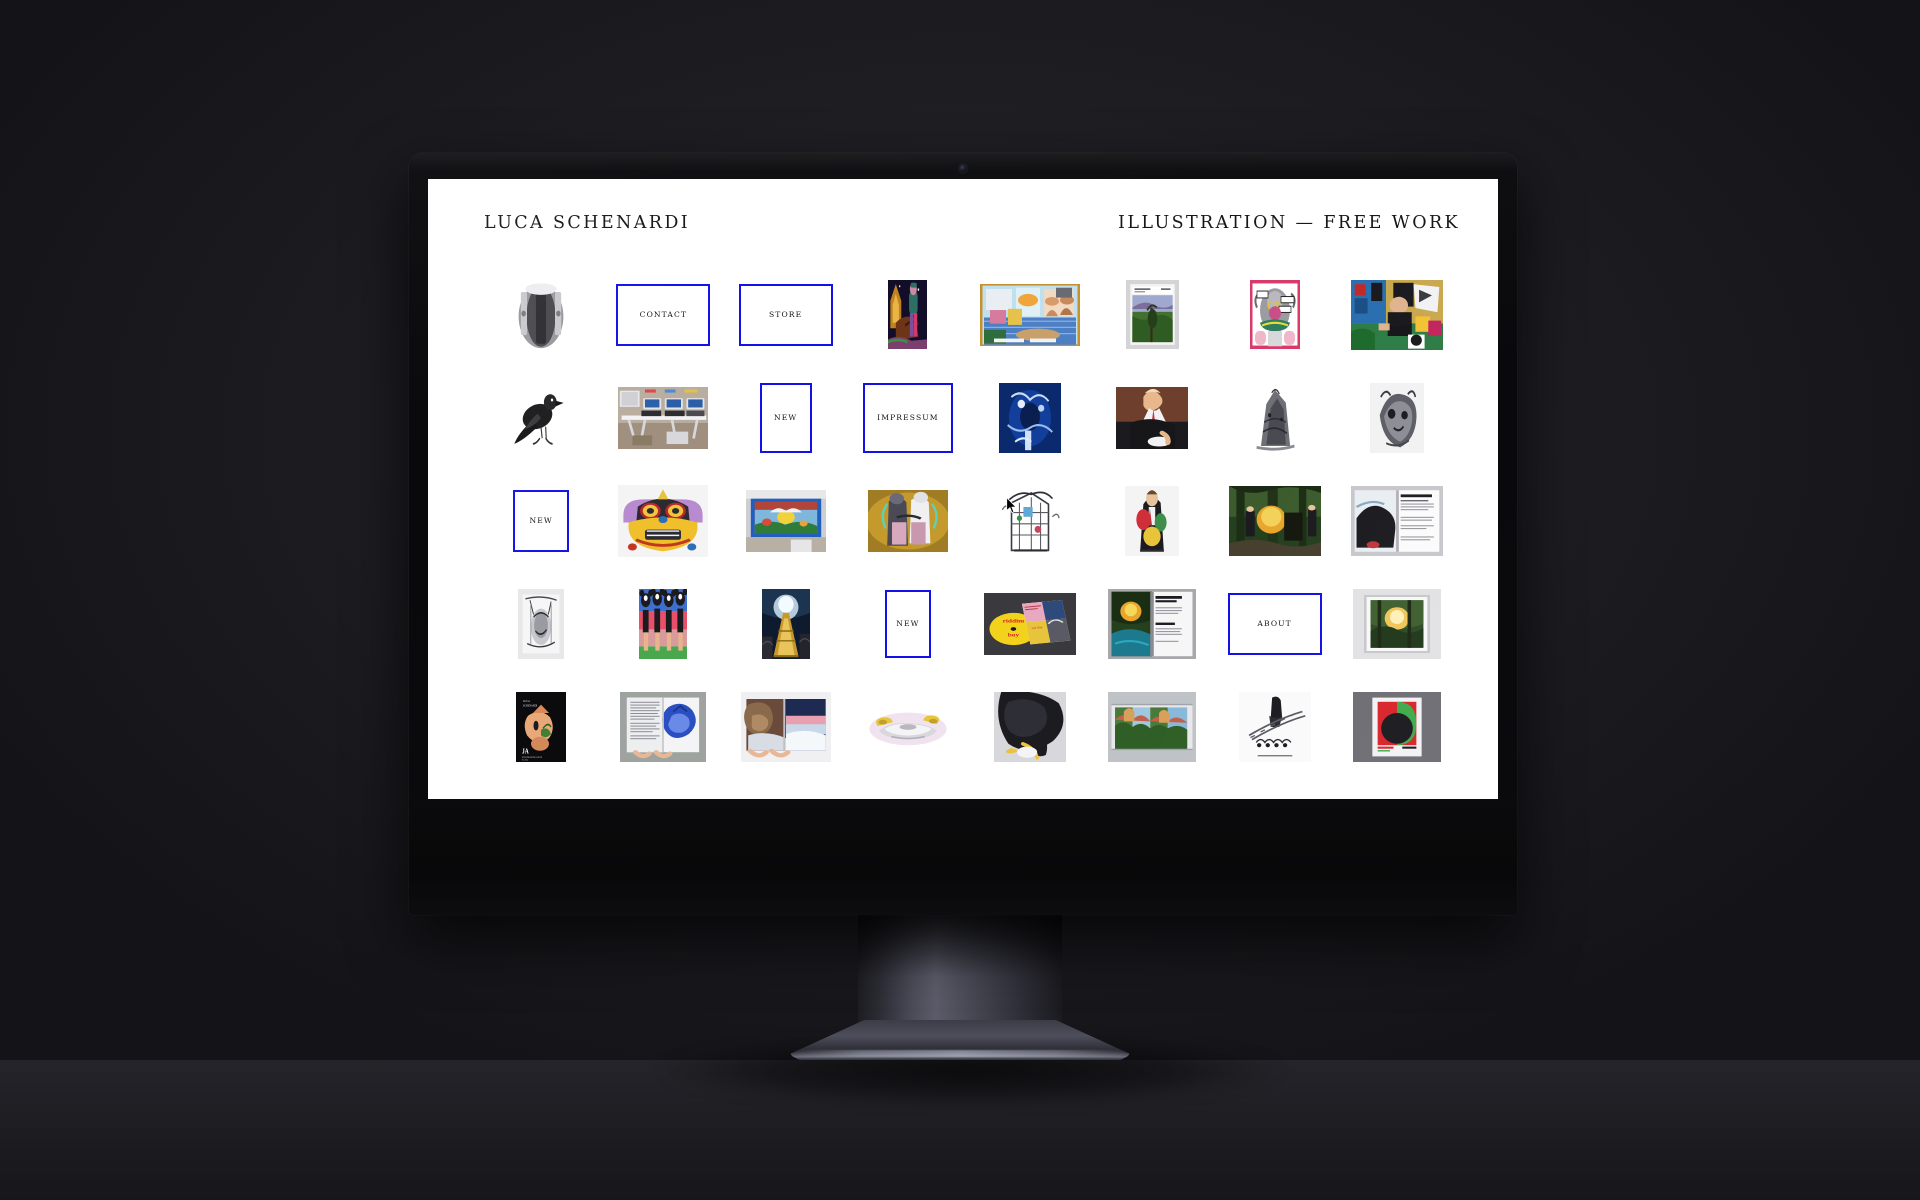  I want to click on portfolio-thumbnail-black-crow-drawing, so click(541, 417).